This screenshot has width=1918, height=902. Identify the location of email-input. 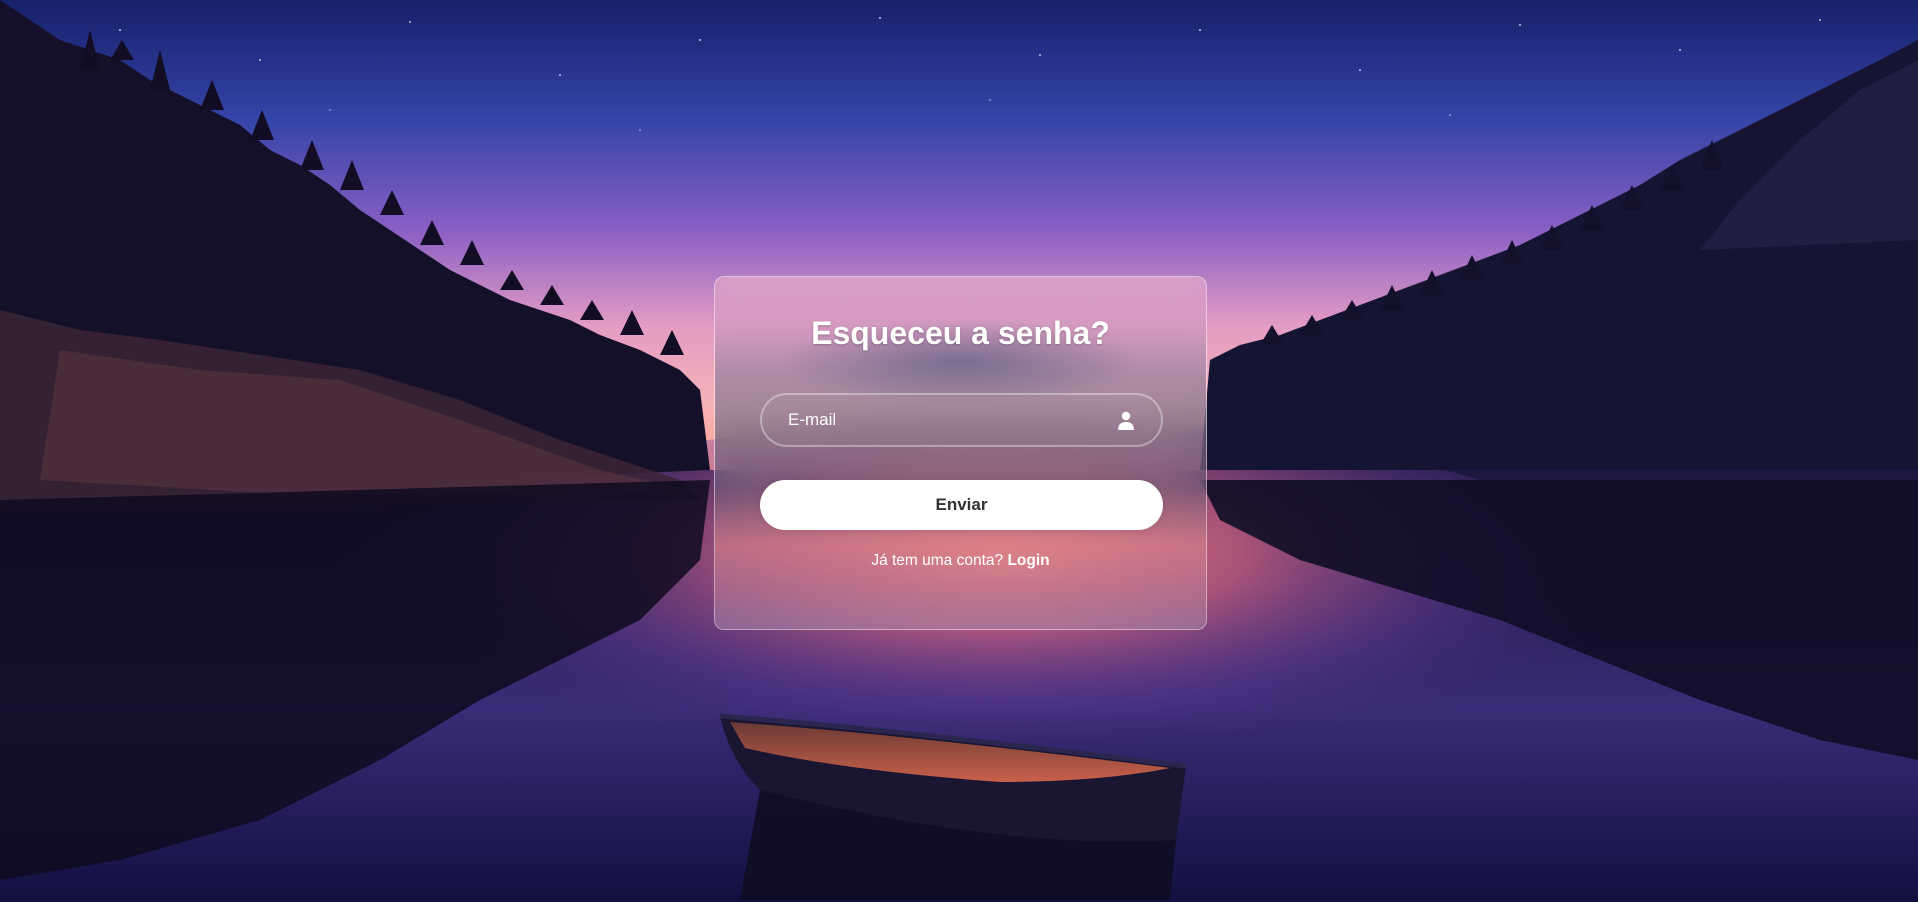
(961, 420).